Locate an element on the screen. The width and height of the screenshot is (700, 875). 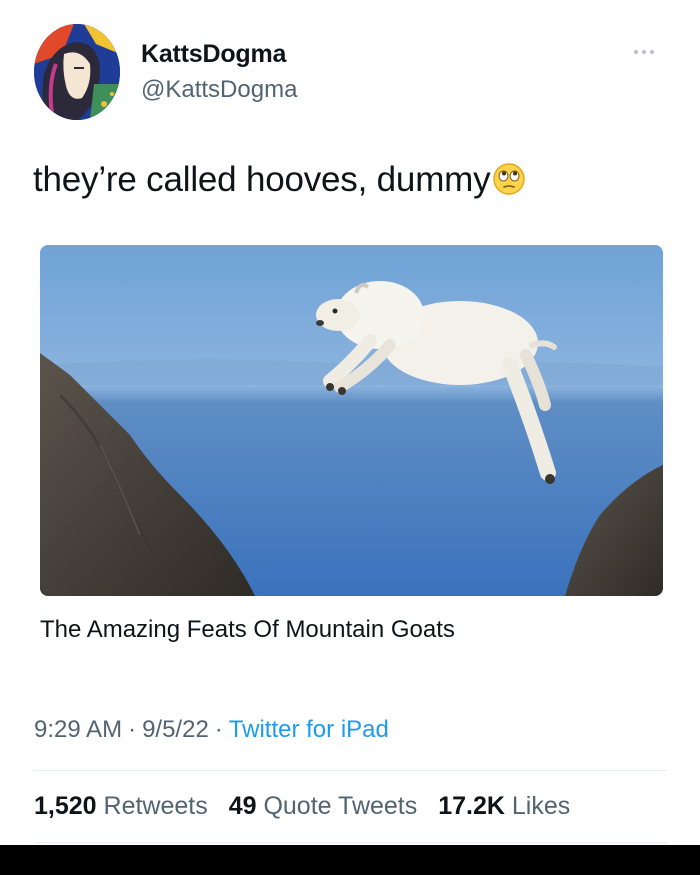
retweets-stat: 1,520 Retweets is located at coordinates (121, 806).